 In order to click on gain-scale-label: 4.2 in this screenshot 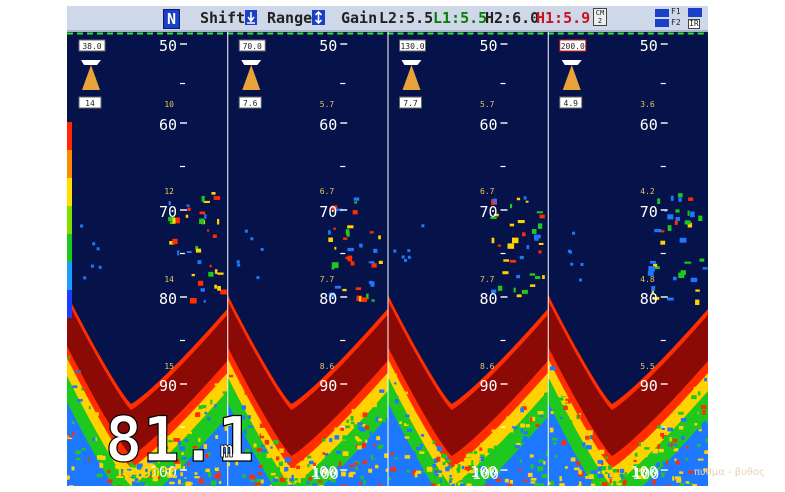, I will do `click(647, 191)`.